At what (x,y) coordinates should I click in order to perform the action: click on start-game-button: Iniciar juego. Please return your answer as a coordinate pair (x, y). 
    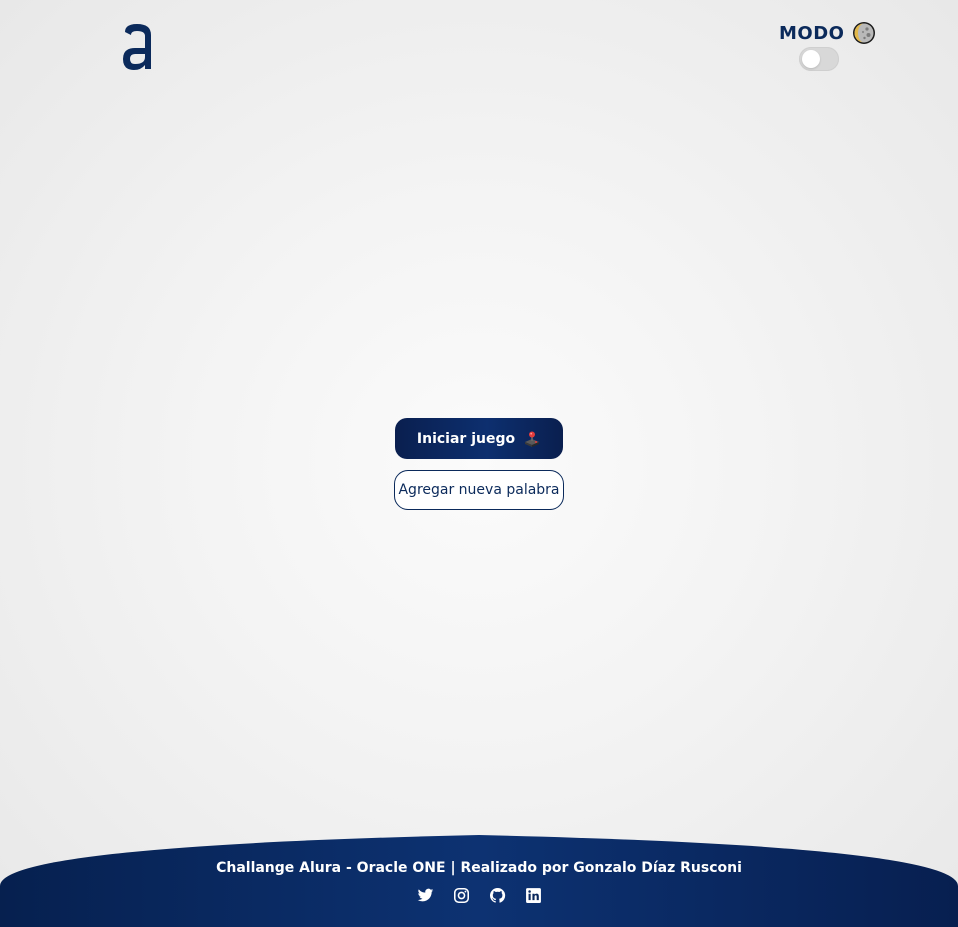
    Looking at the image, I should click on (479, 438).